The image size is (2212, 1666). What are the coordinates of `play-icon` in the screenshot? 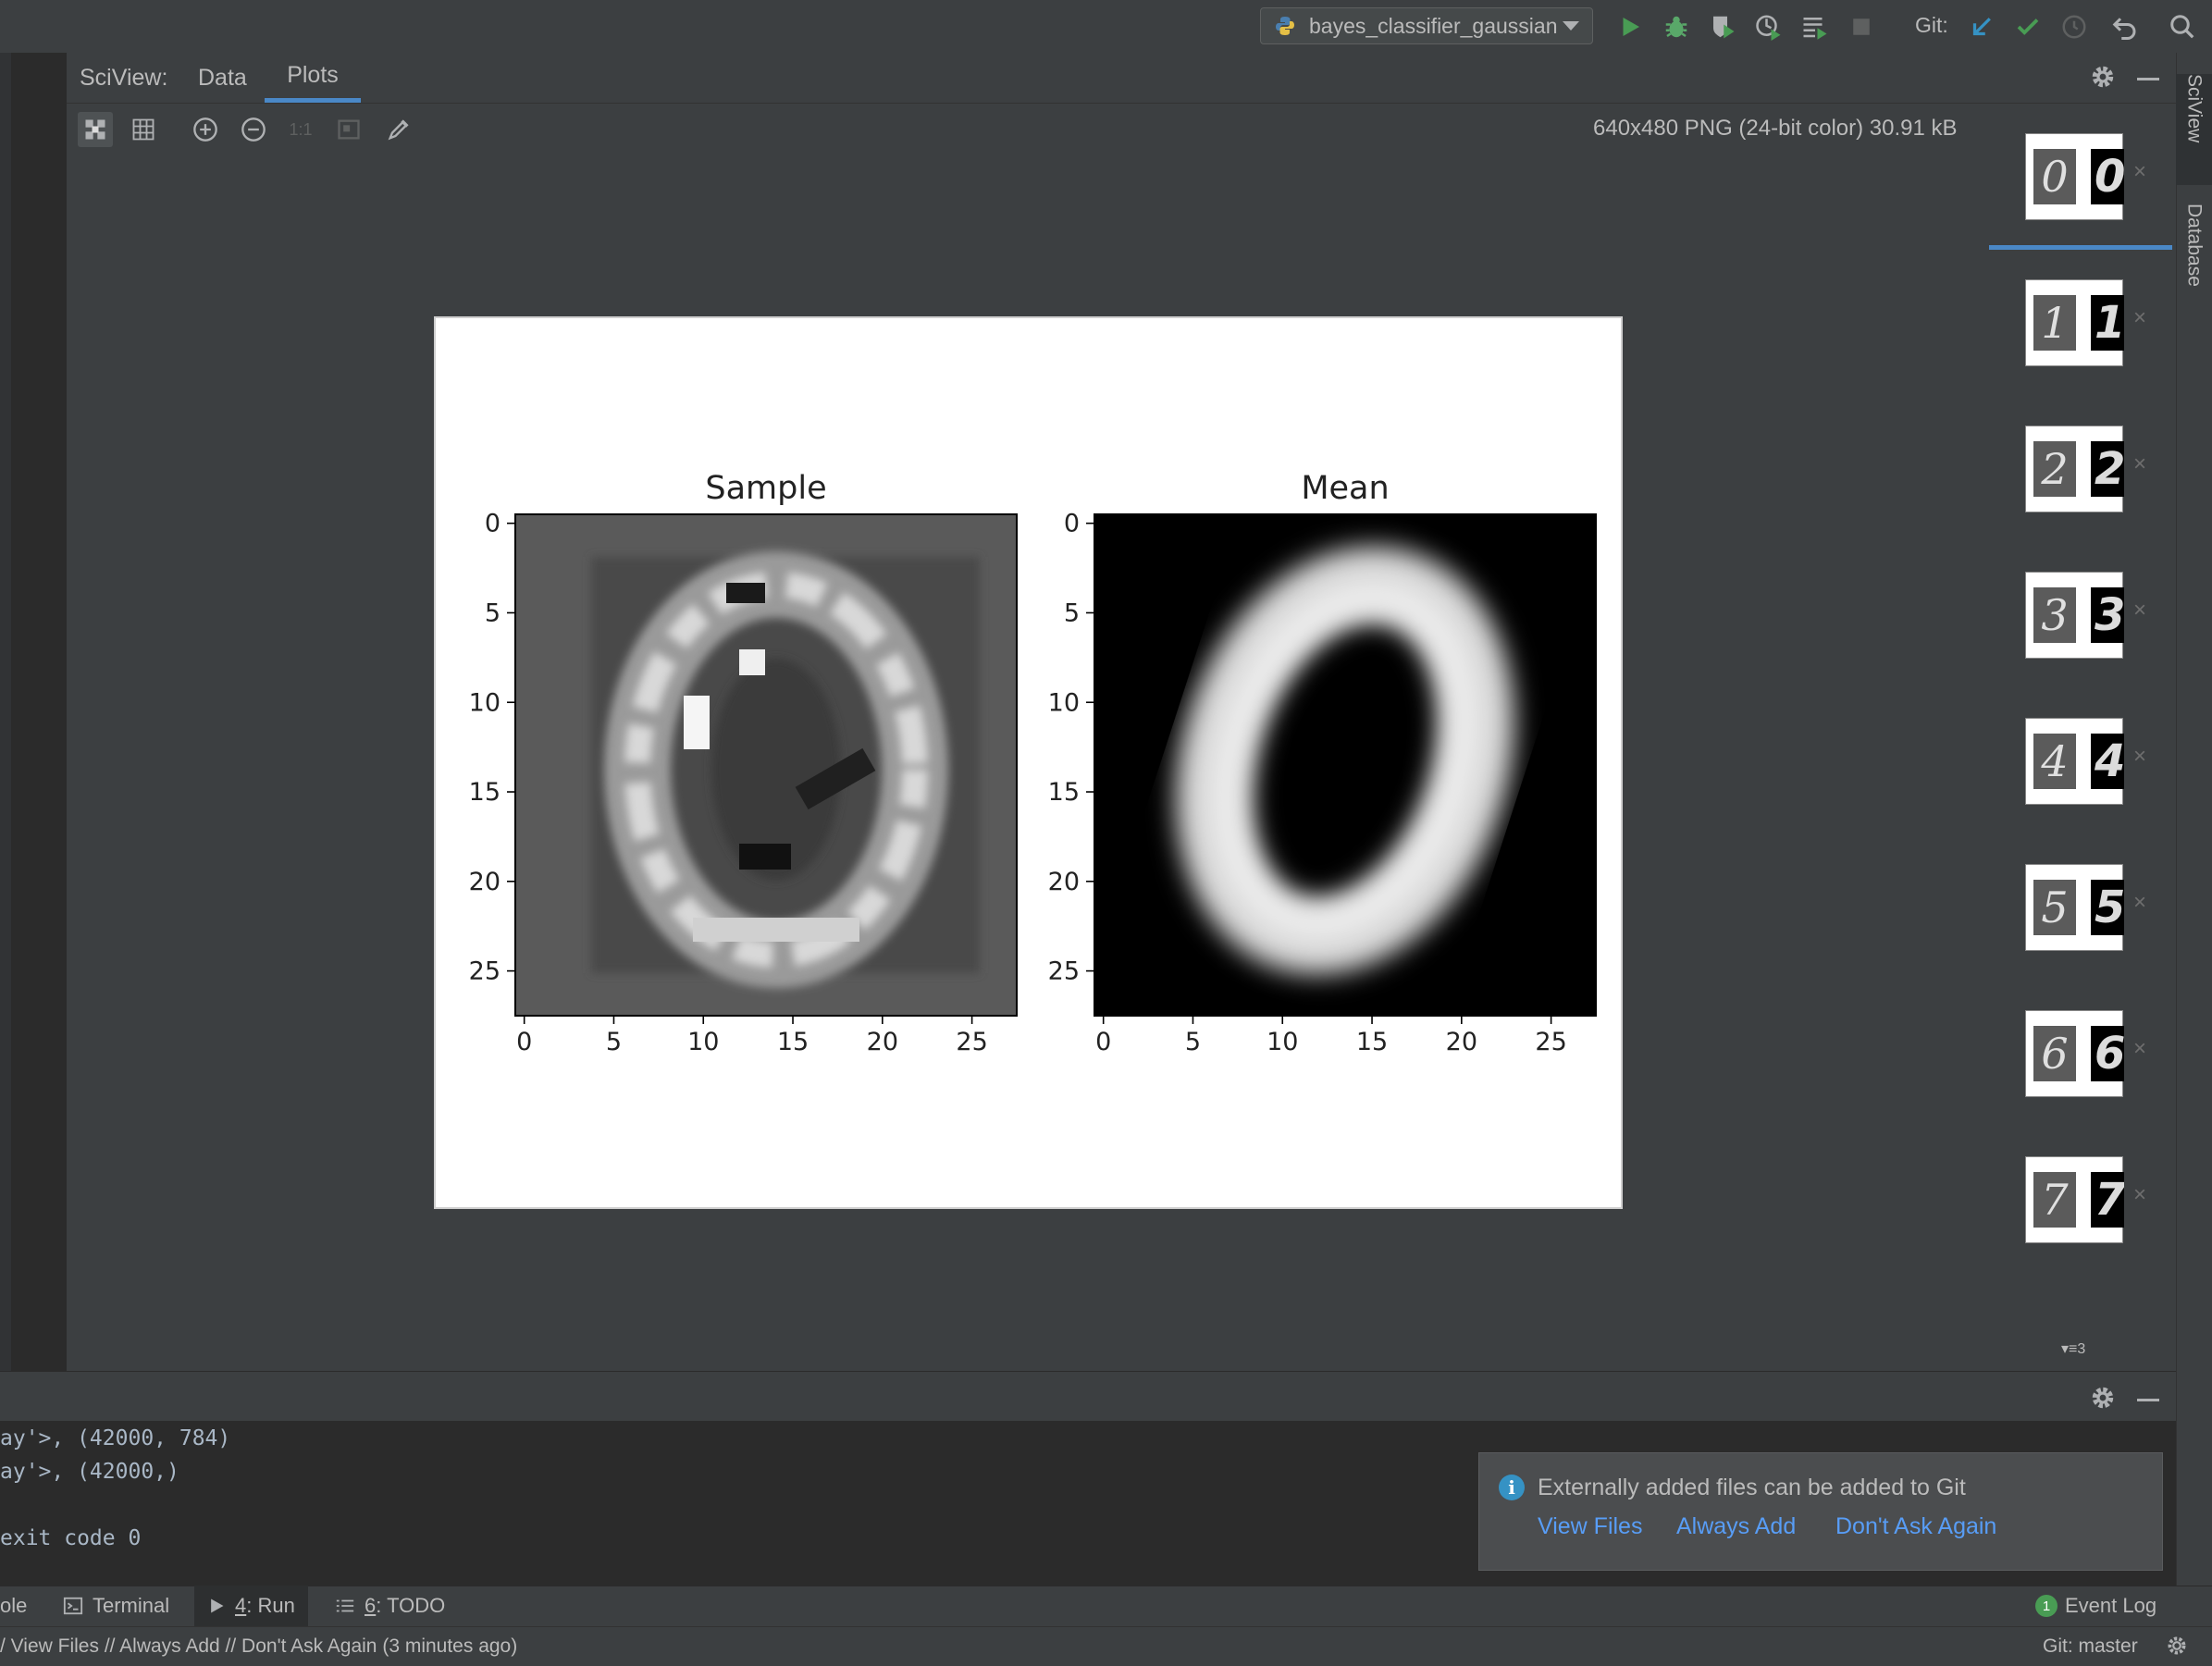 It's located at (218, 1605).